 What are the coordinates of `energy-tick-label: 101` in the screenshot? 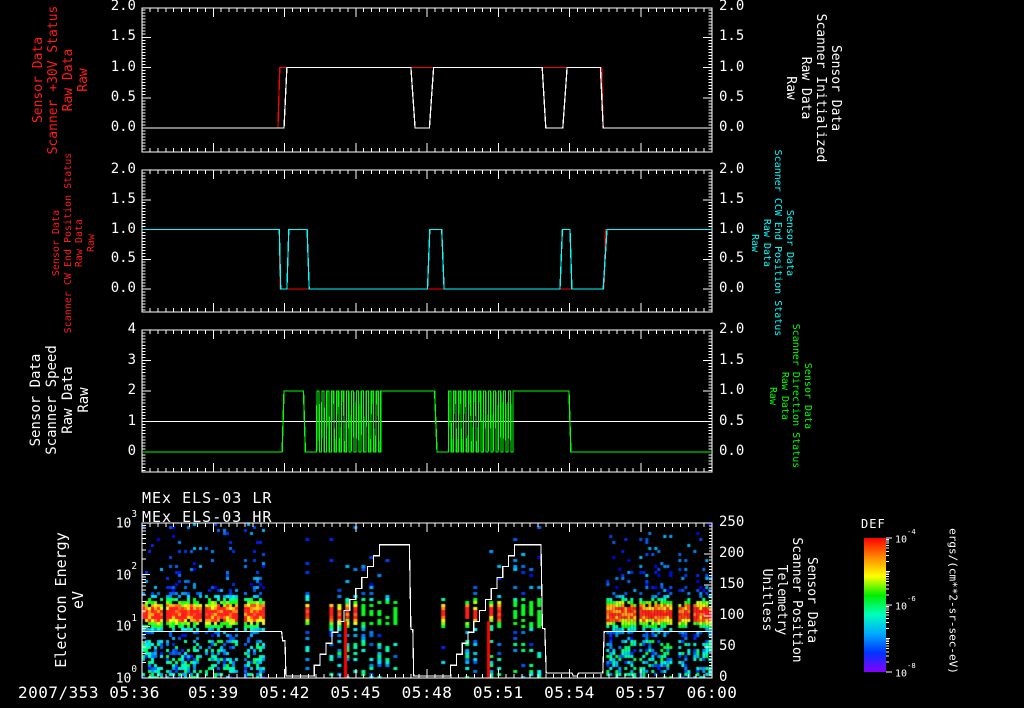 It's located at (126, 623).